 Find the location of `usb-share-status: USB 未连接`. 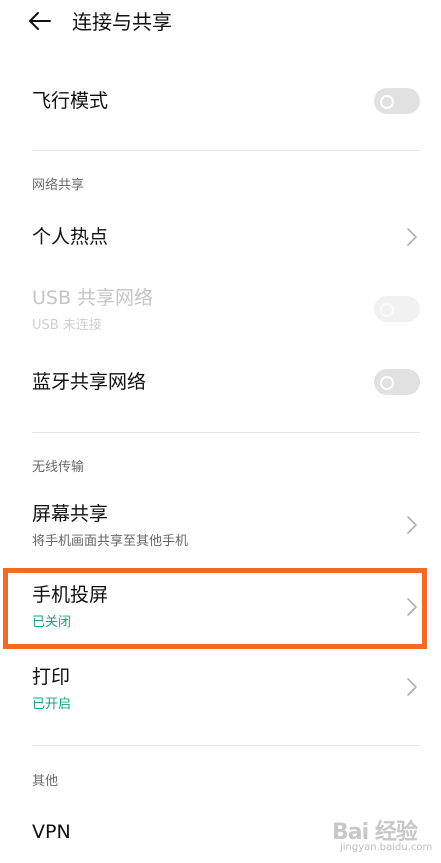

usb-share-status: USB 未连接 is located at coordinates (67, 325).